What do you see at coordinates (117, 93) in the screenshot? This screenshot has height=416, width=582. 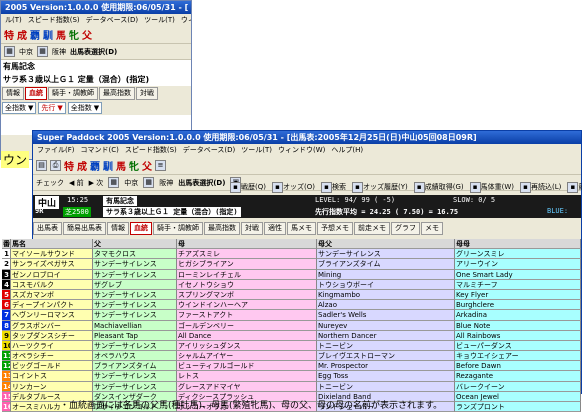 I see `tab-3: 最高指数` at bounding box center [117, 93].